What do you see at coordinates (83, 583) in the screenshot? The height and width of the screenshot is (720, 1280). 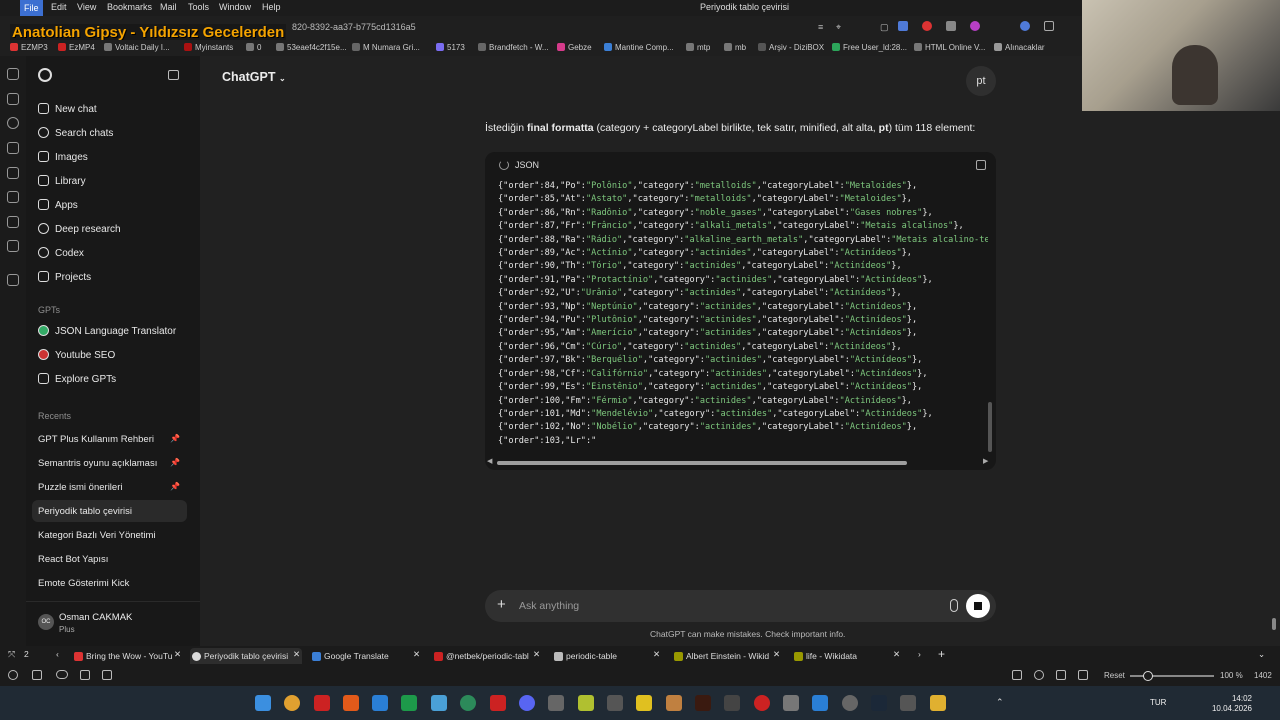 I see `recent-chat-item: Emote Gösterimi Kick` at bounding box center [83, 583].